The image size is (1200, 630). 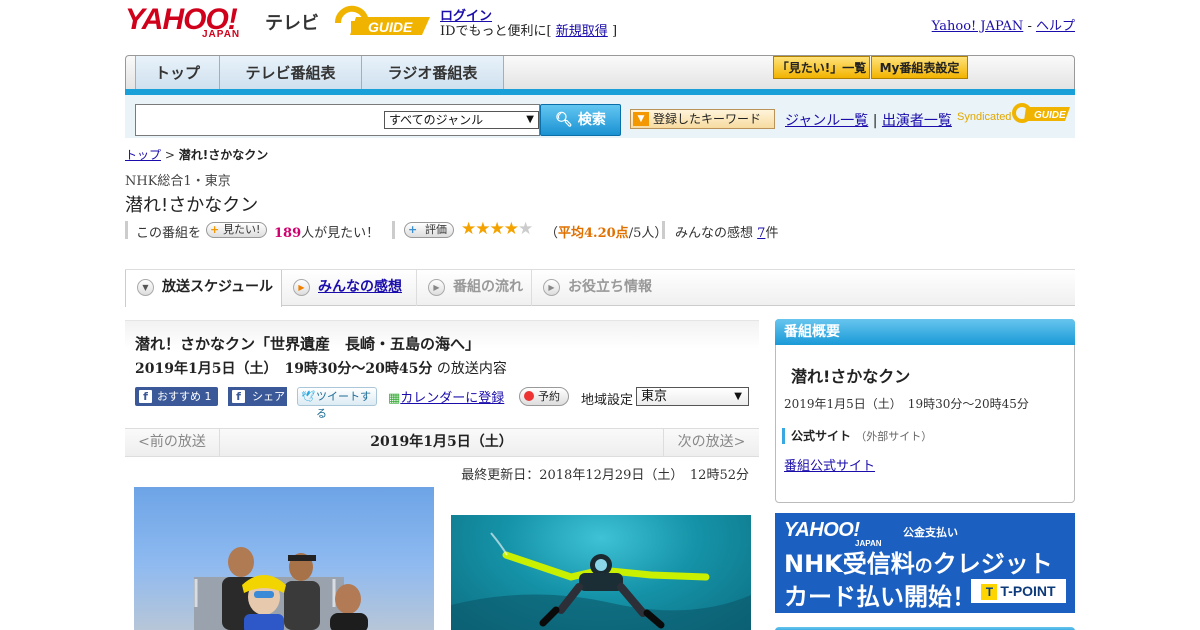 What do you see at coordinates (580, 120) in the screenshot?
I see `search-button: 🔍︎ 検索` at bounding box center [580, 120].